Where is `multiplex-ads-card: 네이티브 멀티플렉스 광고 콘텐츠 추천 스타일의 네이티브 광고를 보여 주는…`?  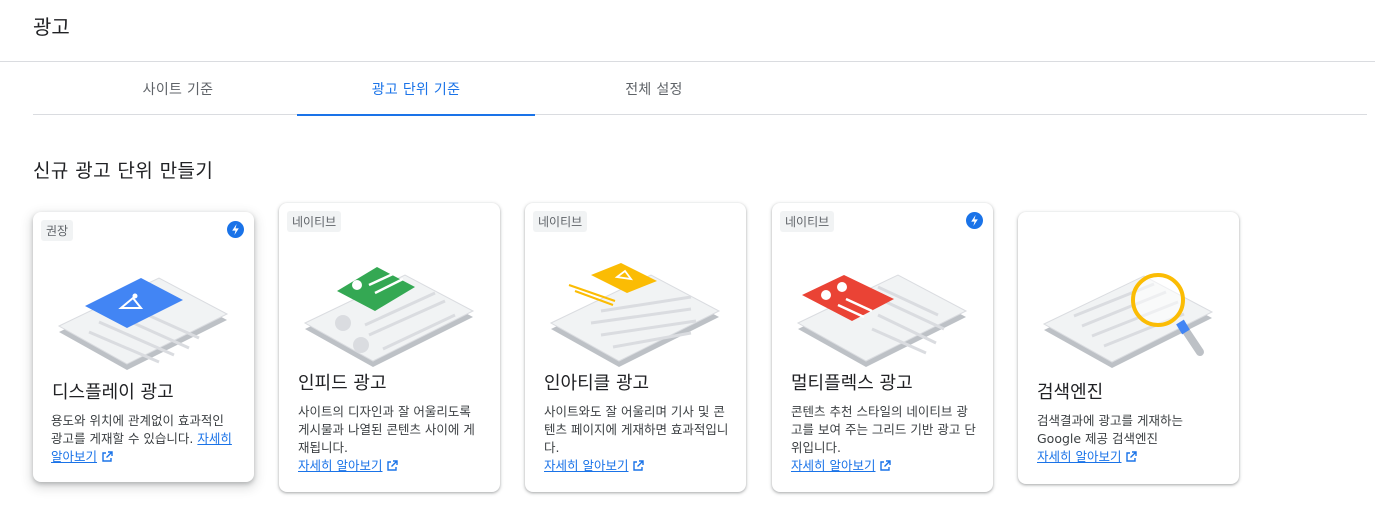 multiplex-ads-card: 네이티브 멀티플렉스 광고 콘텐츠 추천 스타일의 네이티브 광고를 보여 주는… is located at coordinates (882, 347).